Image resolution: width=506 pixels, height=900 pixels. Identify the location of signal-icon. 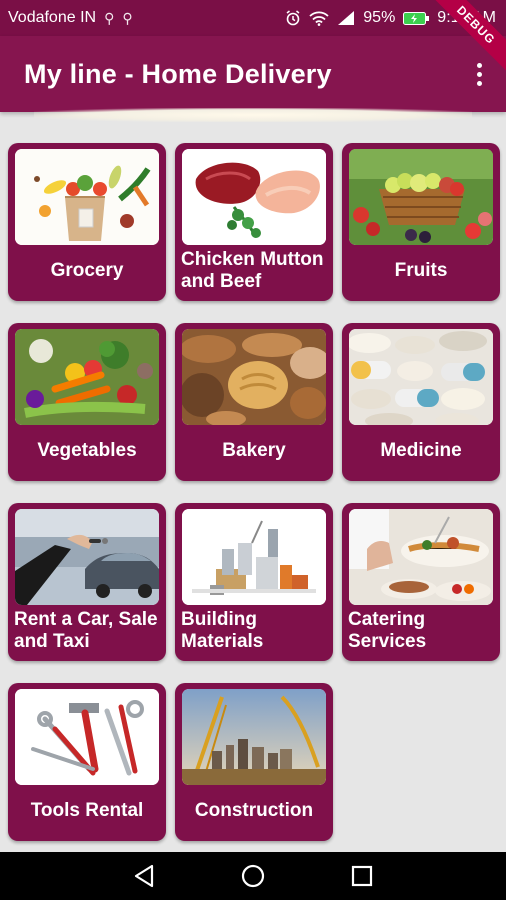
(346, 18).